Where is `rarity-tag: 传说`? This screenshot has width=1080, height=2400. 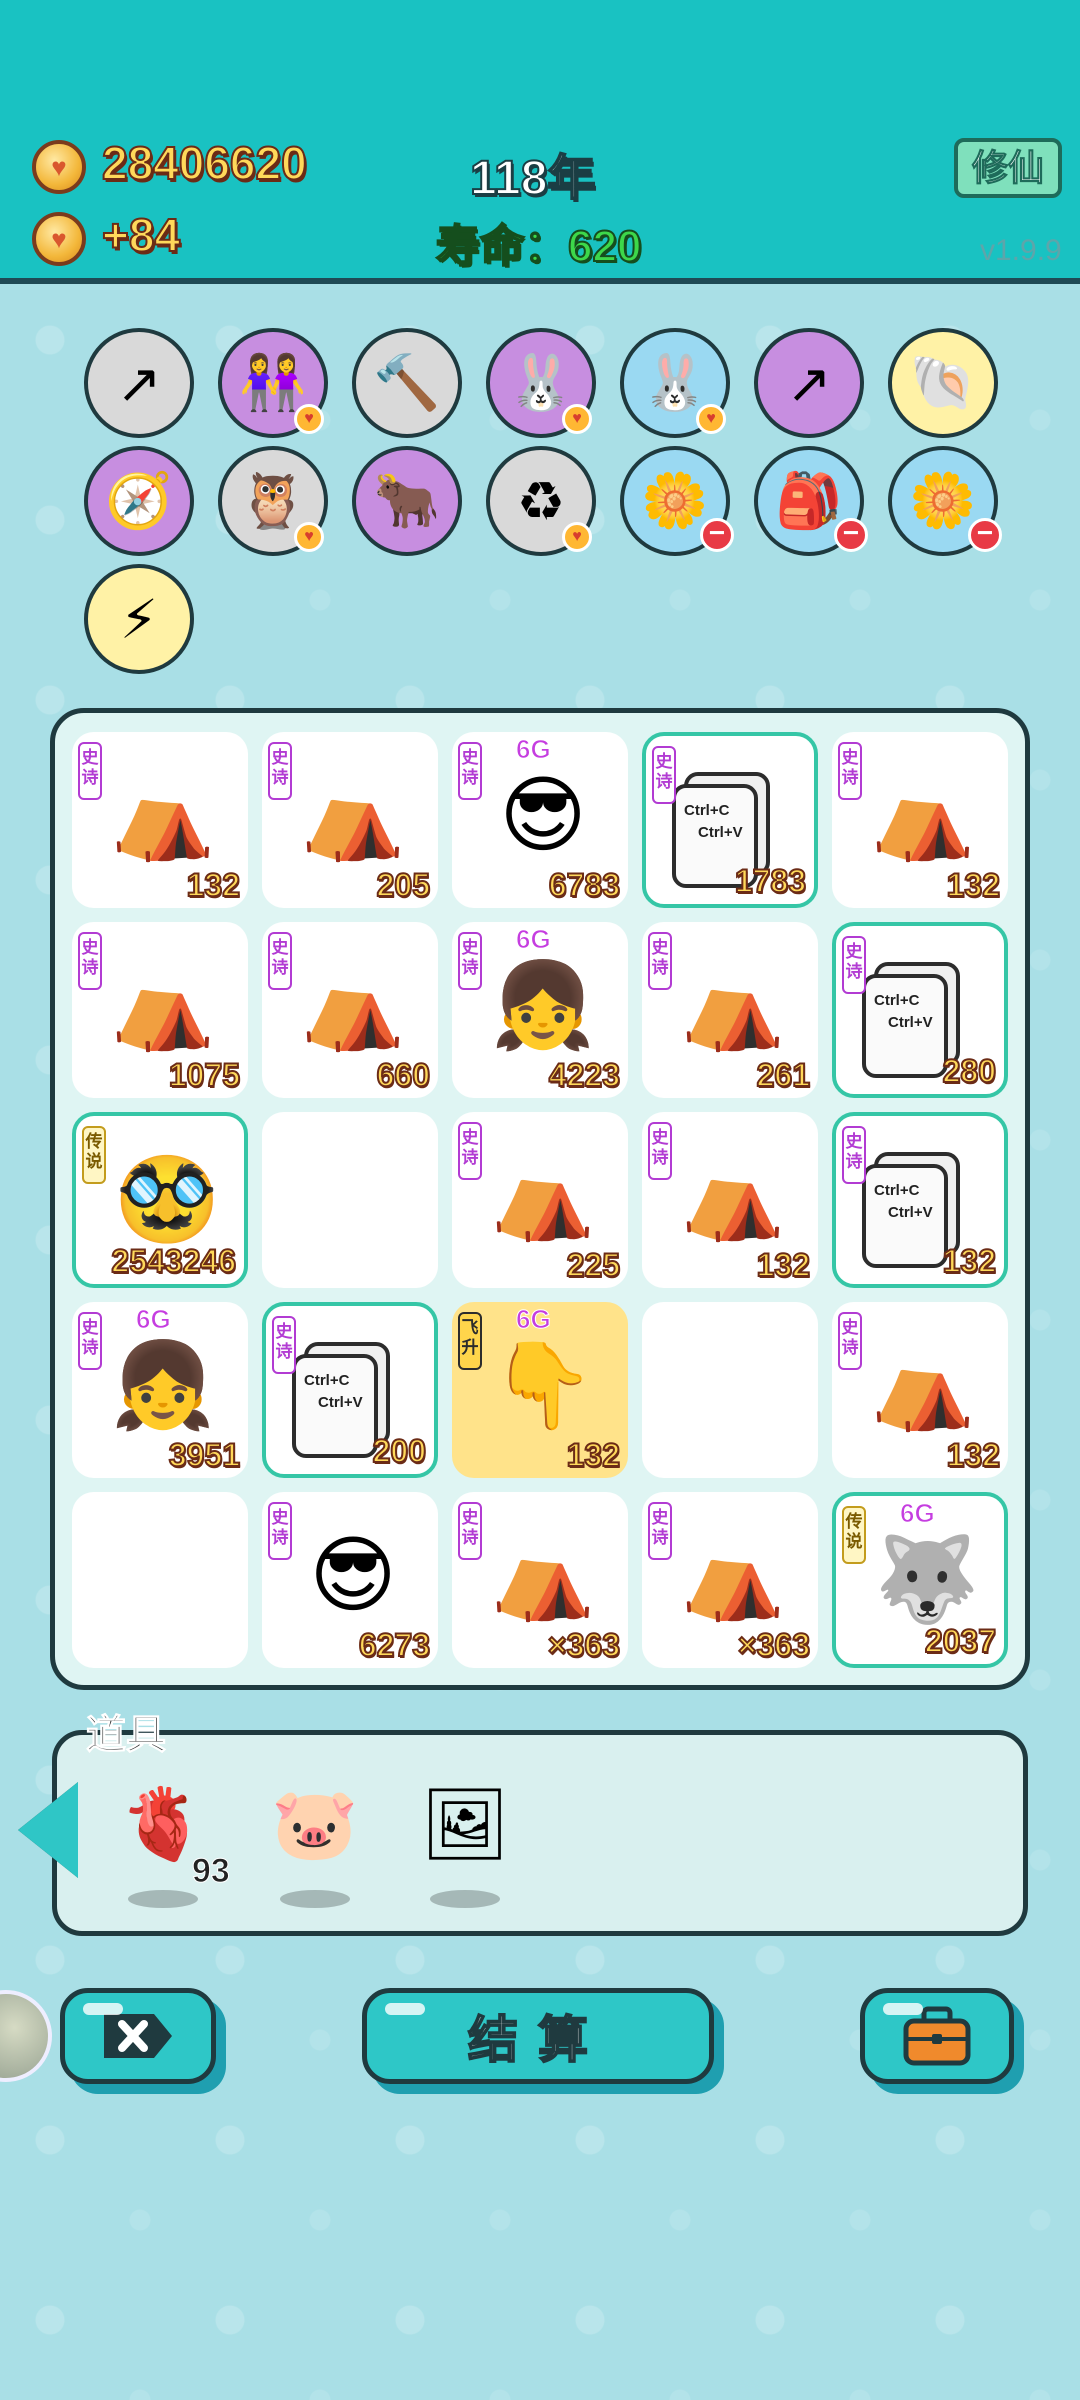
rarity-tag: 传说 is located at coordinates (854, 1535).